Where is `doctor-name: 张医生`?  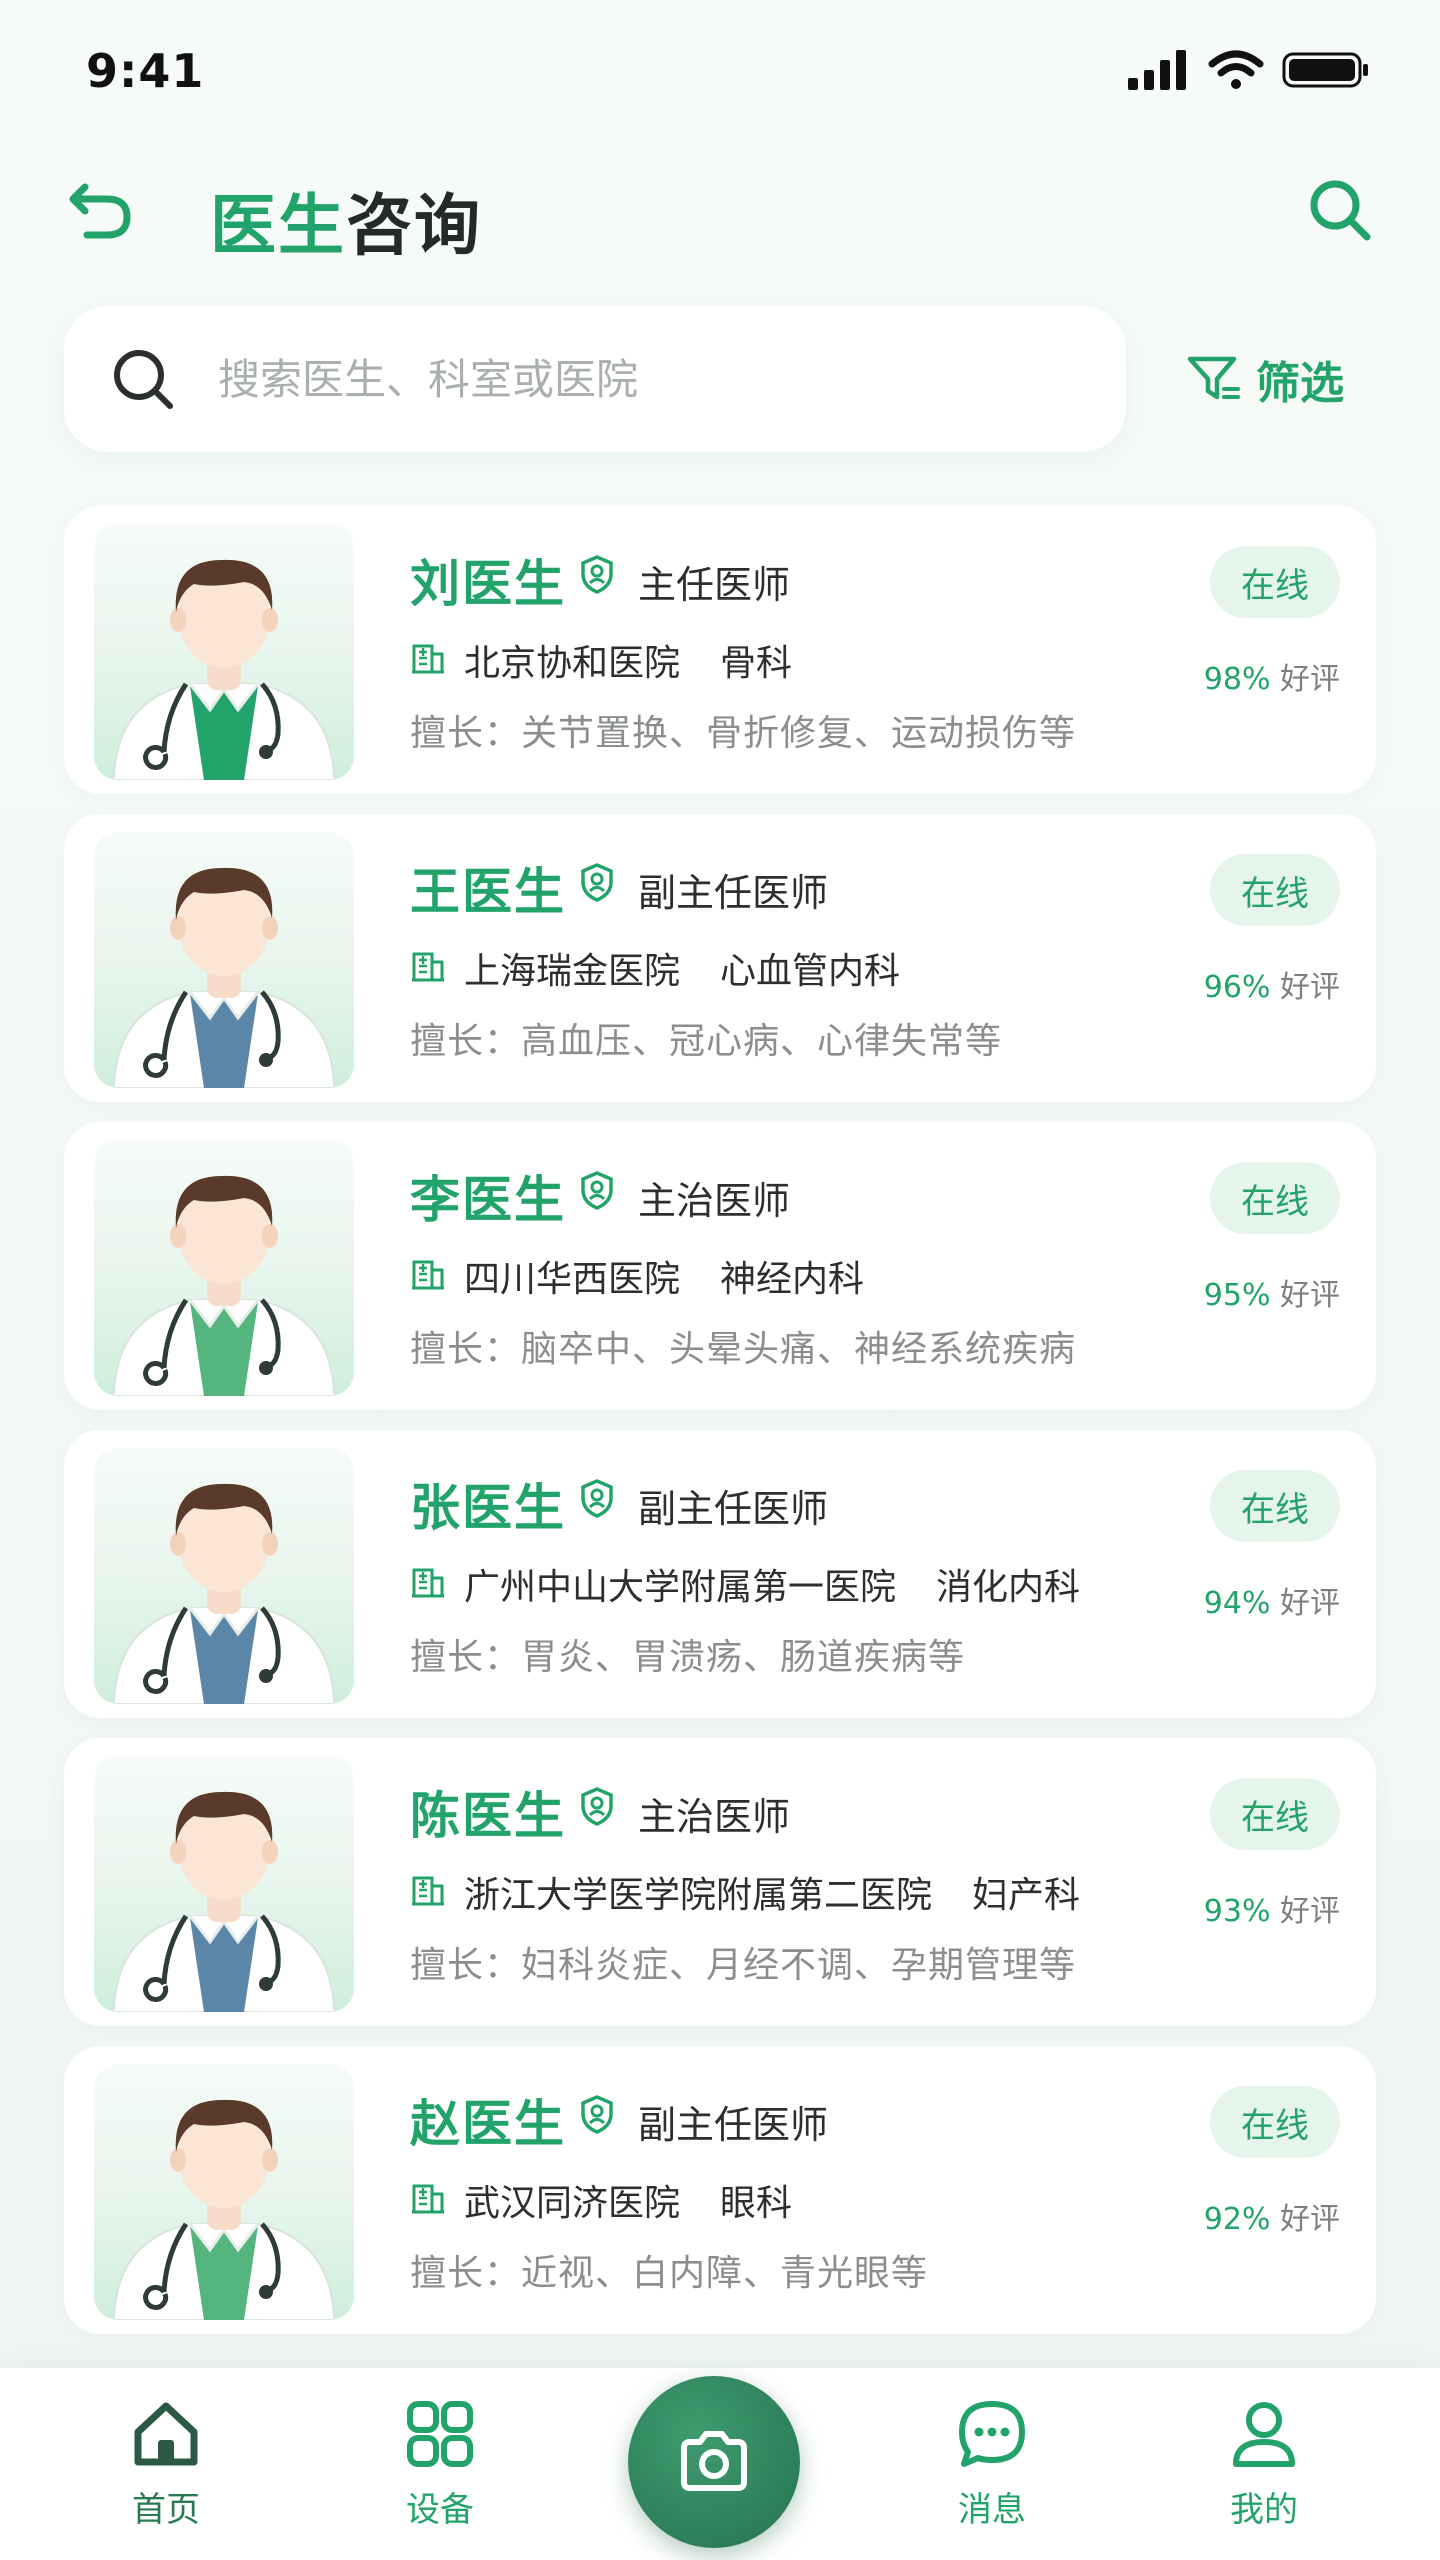
doctor-name: 张医生 is located at coordinates (488, 1508).